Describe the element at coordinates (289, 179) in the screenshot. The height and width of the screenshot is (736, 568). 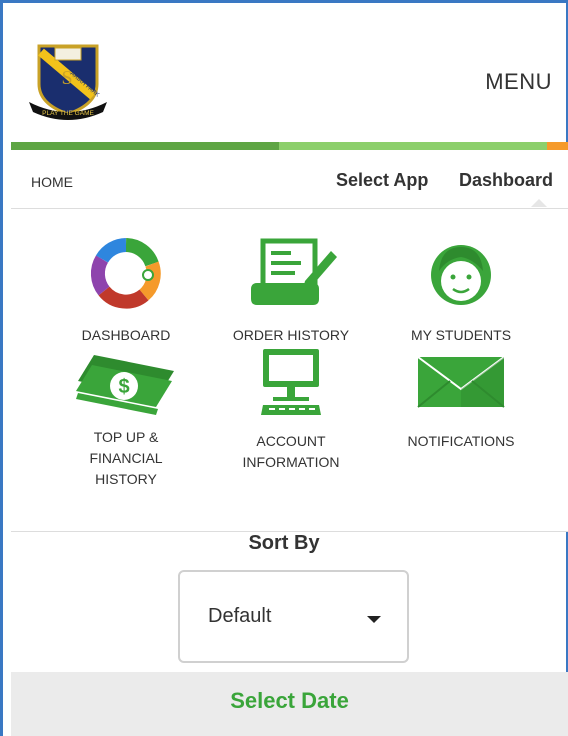
I see `breadcrumb: HOME Select App Dashboard` at that location.